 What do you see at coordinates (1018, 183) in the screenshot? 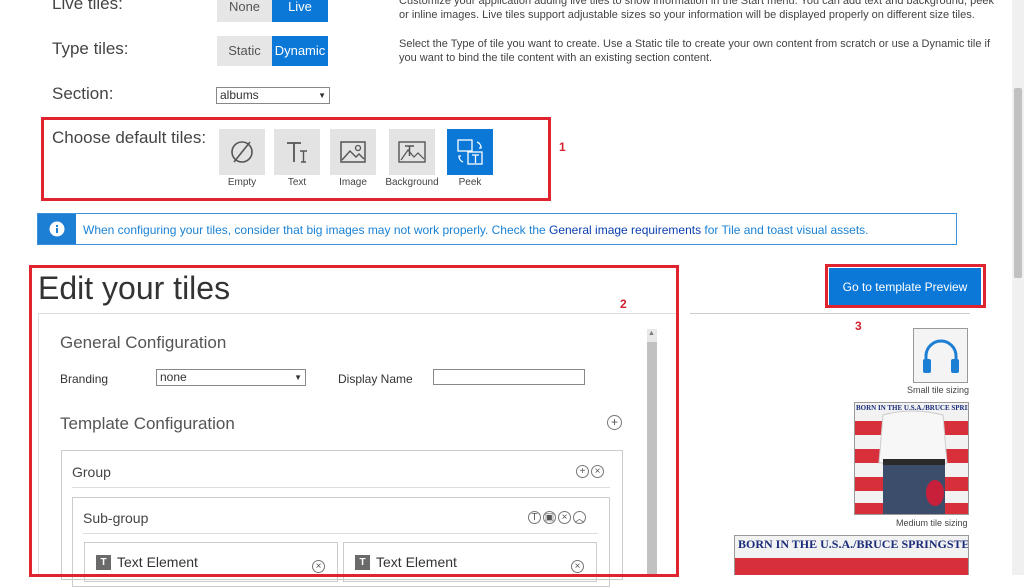
I see `page-scroll-thumb` at bounding box center [1018, 183].